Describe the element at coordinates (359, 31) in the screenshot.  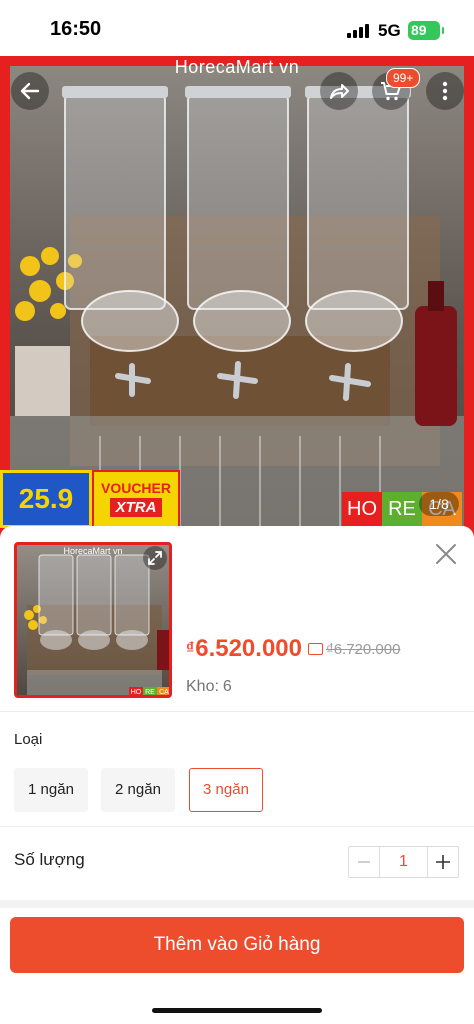
I see `signal-icon` at that location.